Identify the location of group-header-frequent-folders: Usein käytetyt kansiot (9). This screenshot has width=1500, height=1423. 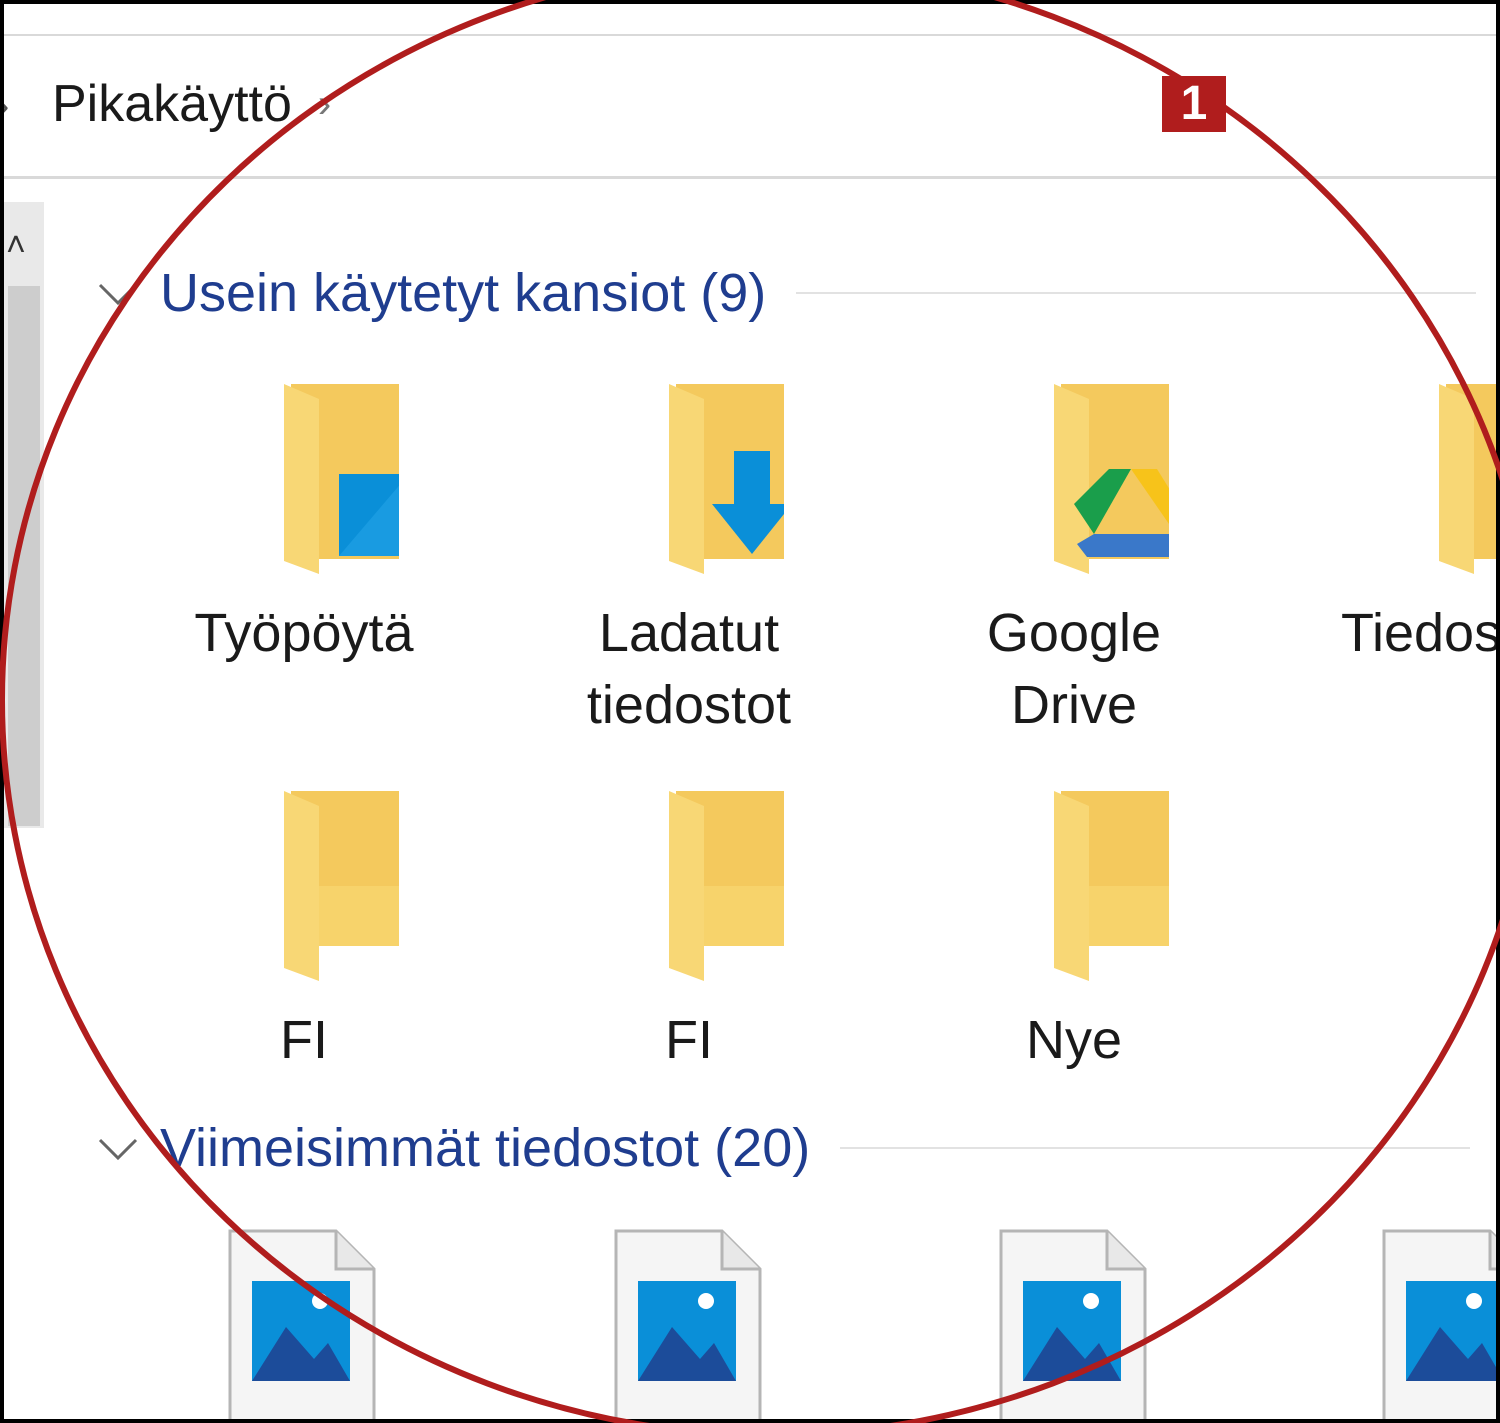
(785, 293).